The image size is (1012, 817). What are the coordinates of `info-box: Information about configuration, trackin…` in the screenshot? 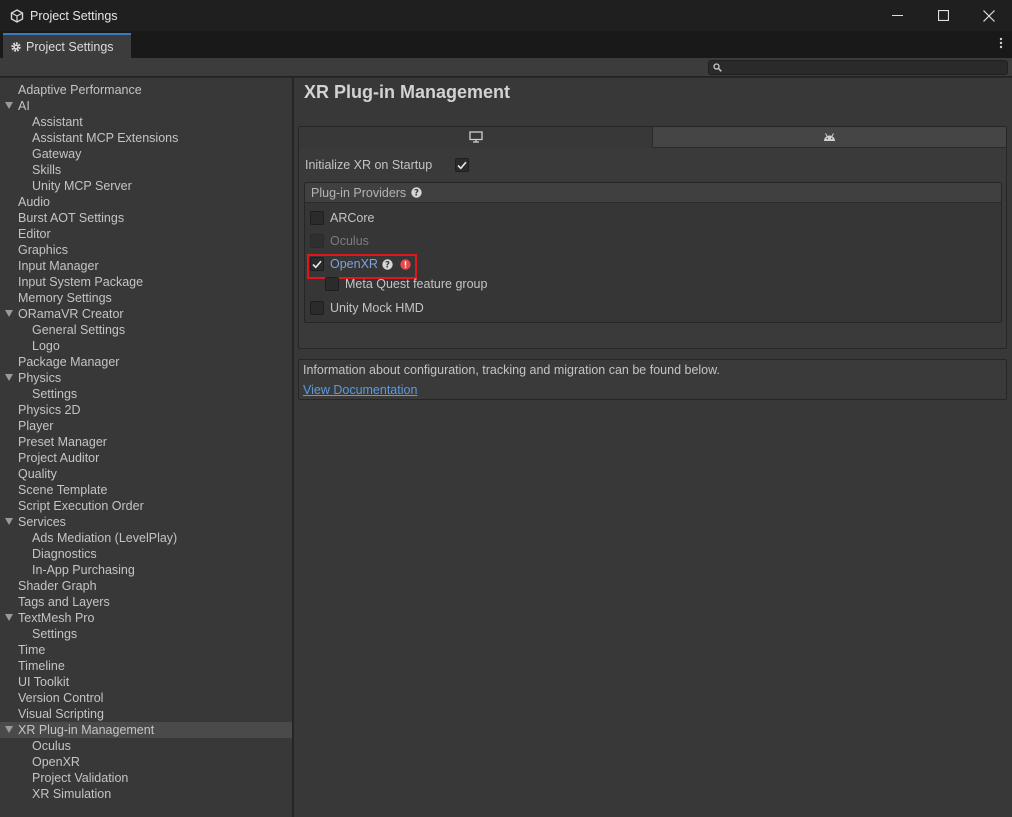 It's located at (652, 379).